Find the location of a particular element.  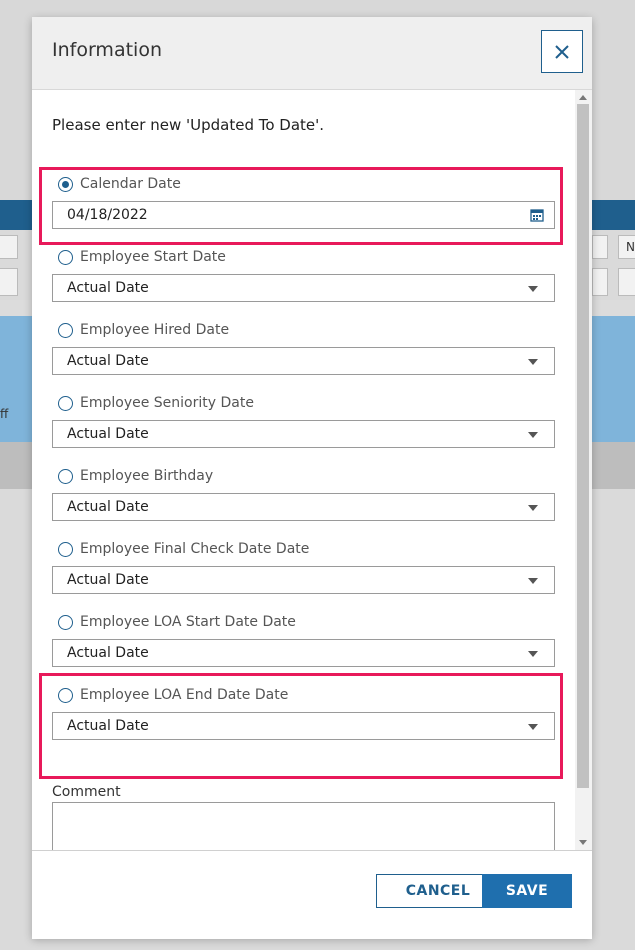

radio-employee-loa-end-date: Employee LOA End Date Date is located at coordinates (173, 695).